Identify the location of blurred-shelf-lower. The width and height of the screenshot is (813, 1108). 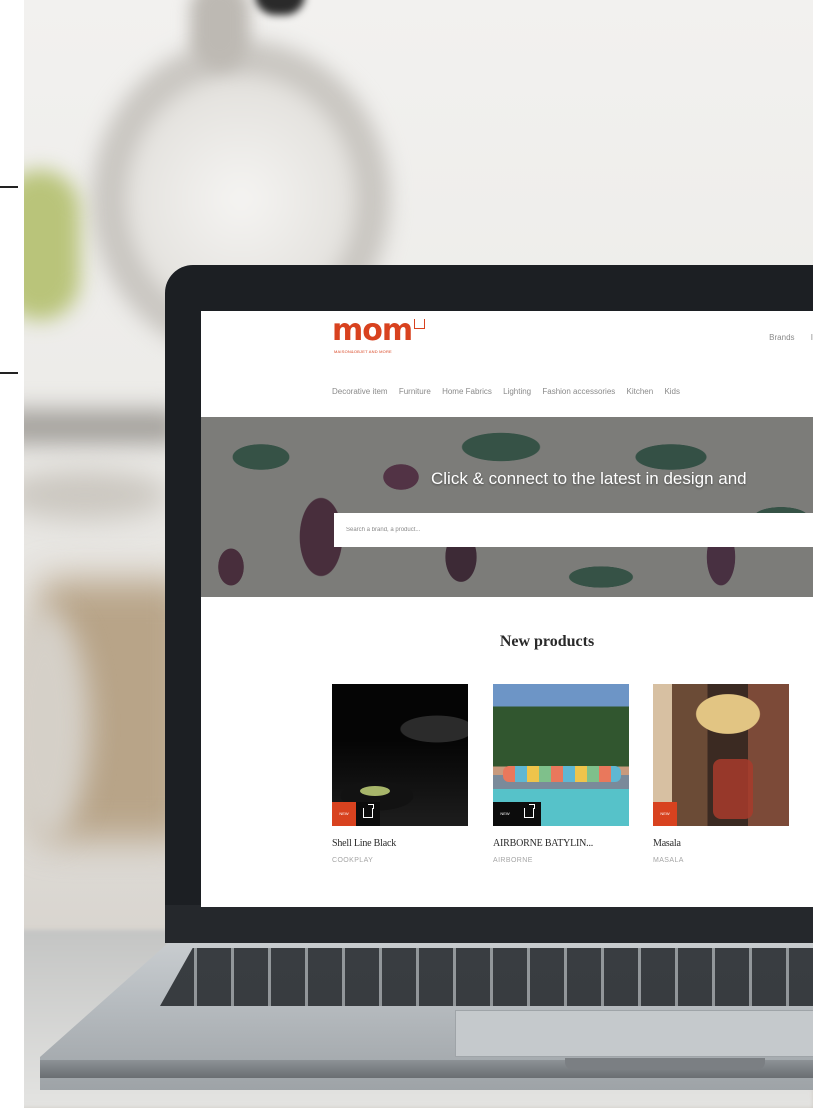
(85, 495).